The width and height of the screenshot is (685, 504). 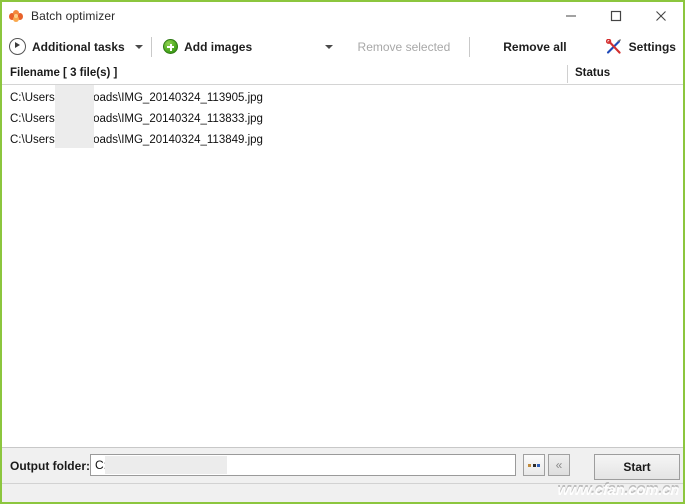 What do you see at coordinates (342, 16) in the screenshot?
I see `title-bar: Batch optimizer` at bounding box center [342, 16].